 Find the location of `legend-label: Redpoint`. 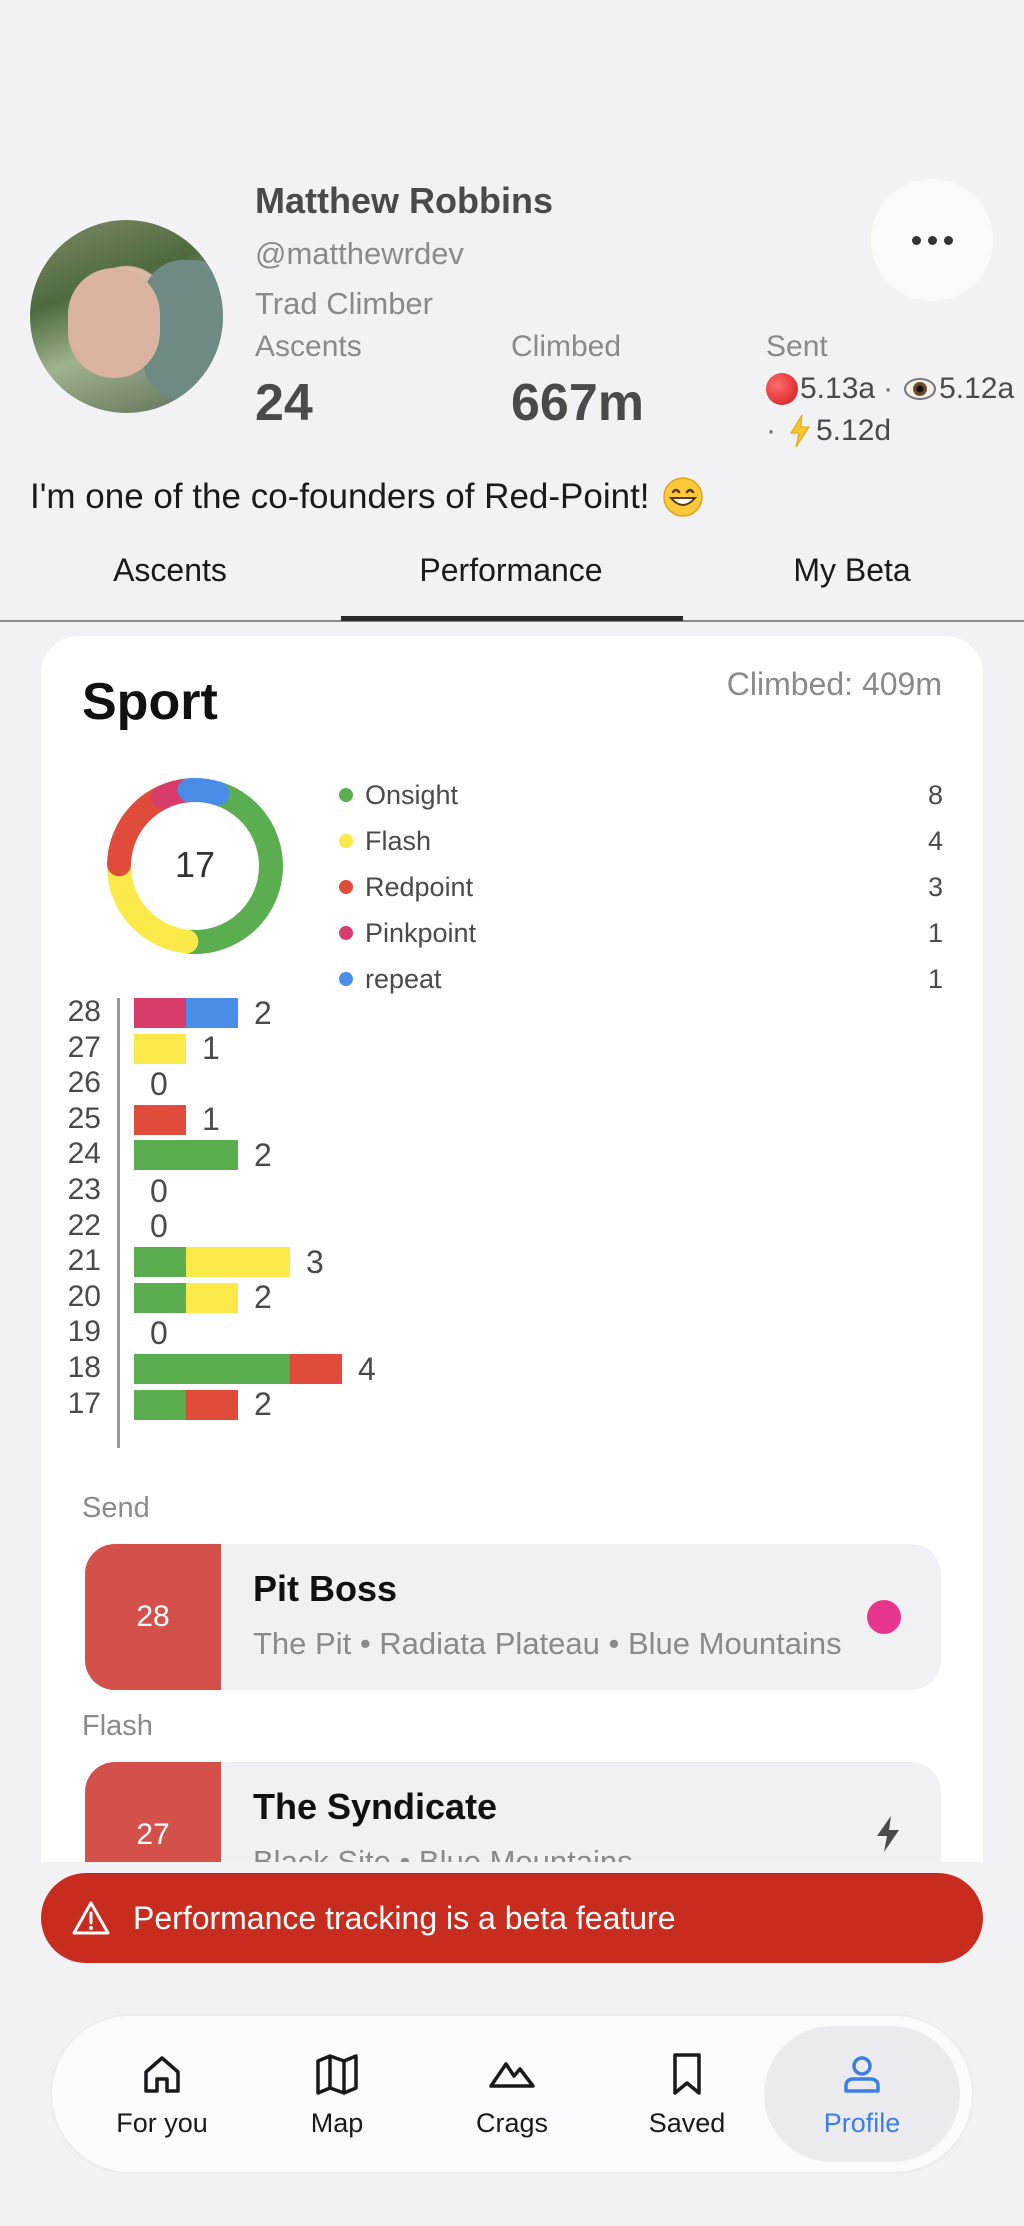

legend-label: Redpoint is located at coordinates (419, 886).